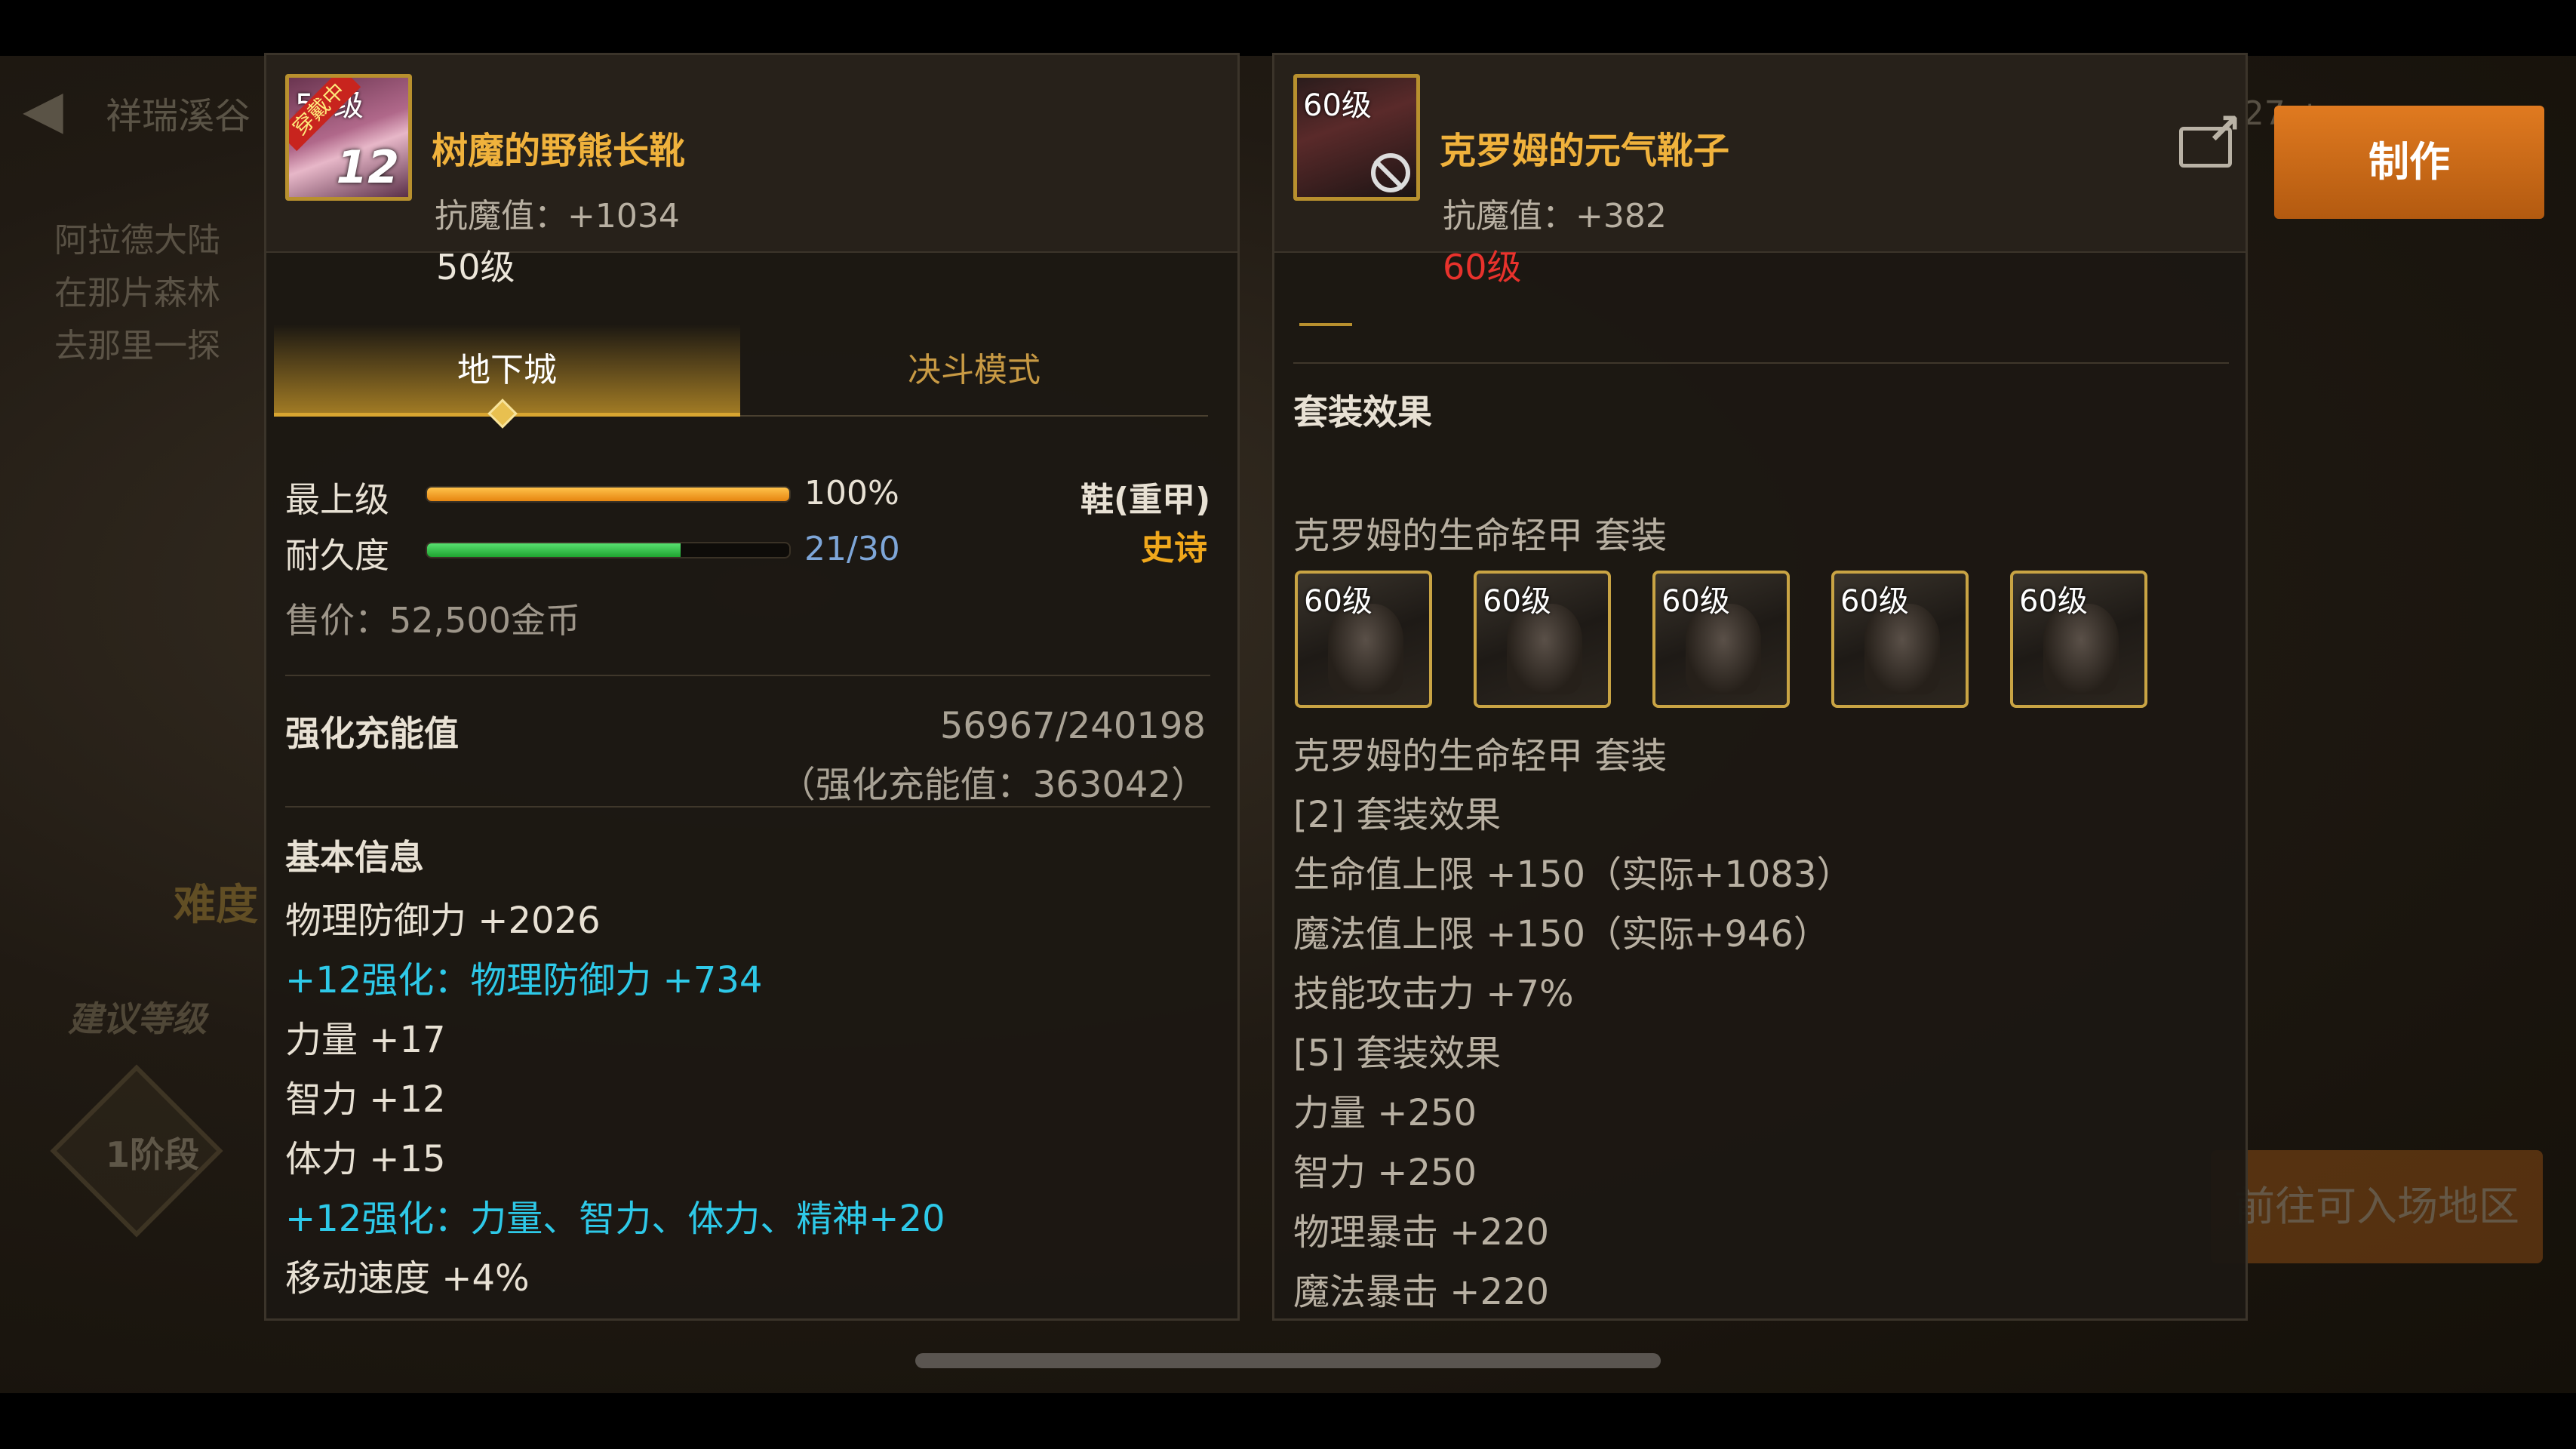 This screenshot has width=2576, height=1449. What do you see at coordinates (1174, 548) in the screenshot?
I see `rarity: 史诗` at bounding box center [1174, 548].